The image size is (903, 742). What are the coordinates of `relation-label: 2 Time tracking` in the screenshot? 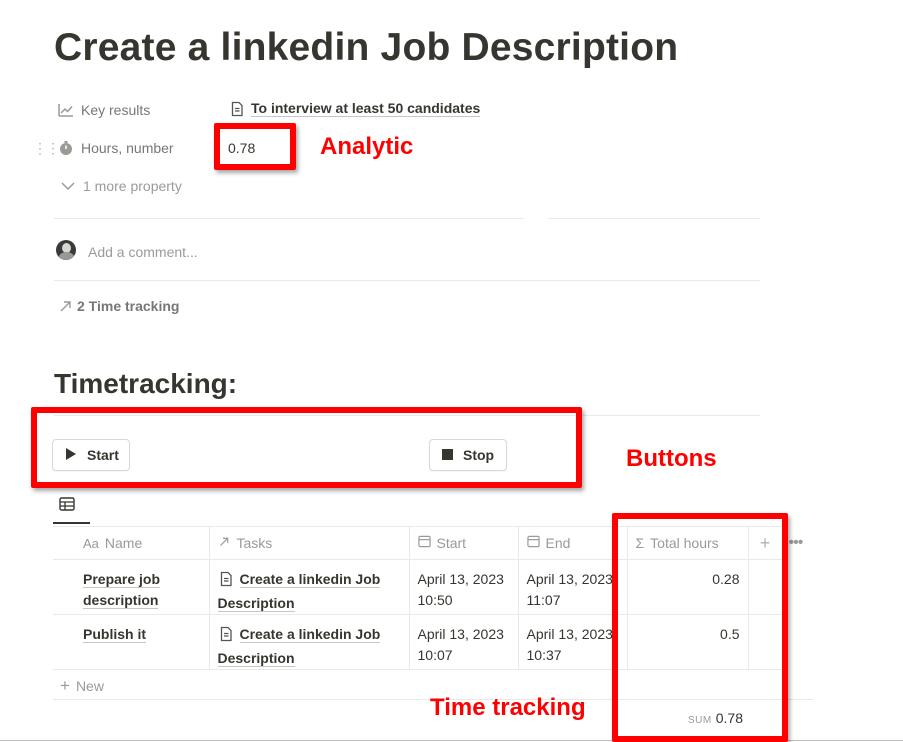 It's located at (128, 306).